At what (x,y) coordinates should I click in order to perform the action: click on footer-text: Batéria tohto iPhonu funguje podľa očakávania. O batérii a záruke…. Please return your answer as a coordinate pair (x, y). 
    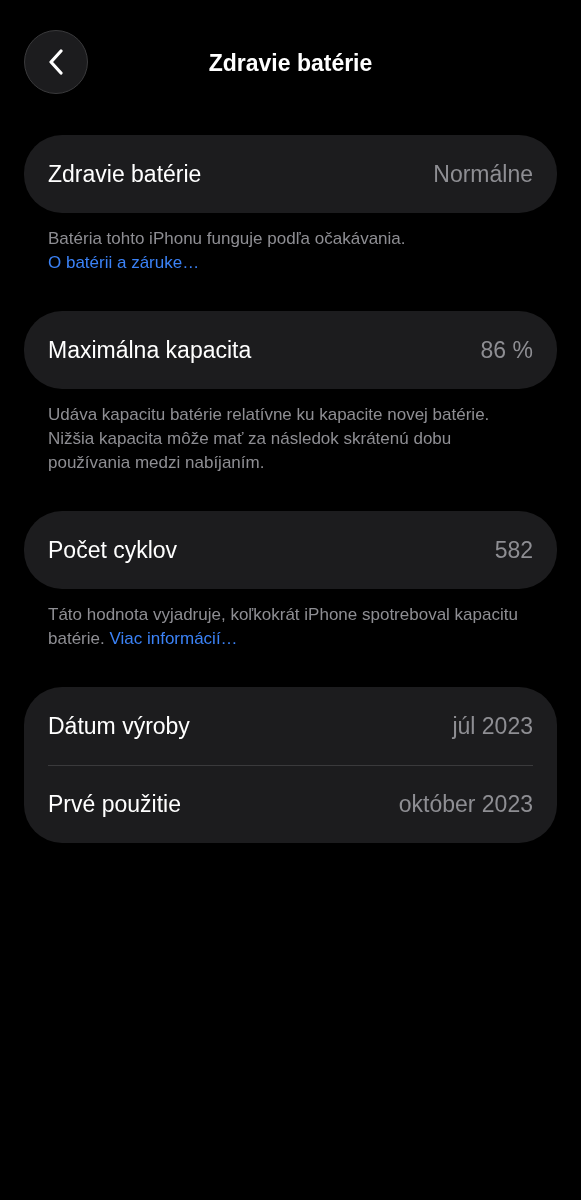
    Looking at the image, I should click on (227, 251).